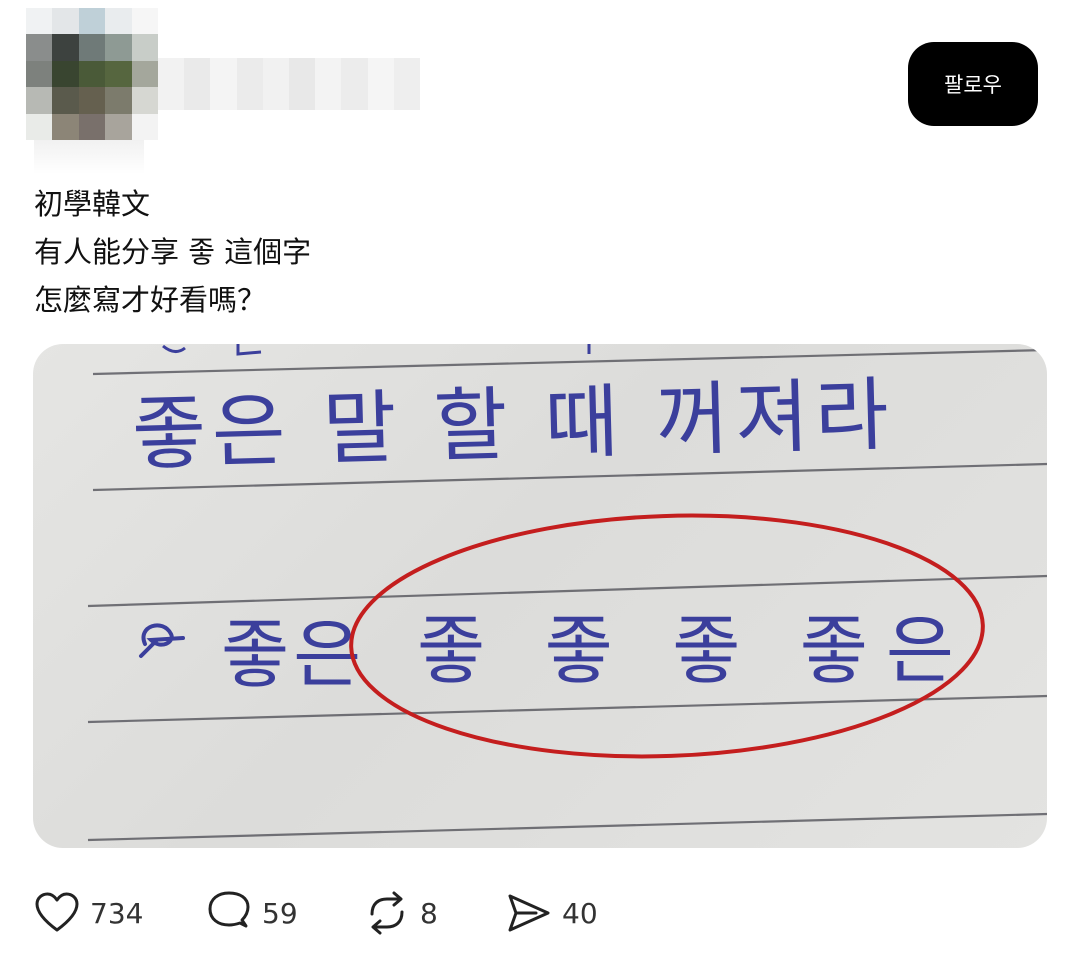 The image size is (1080, 957). What do you see at coordinates (117, 913) in the screenshot?
I see `like-count: 734` at bounding box center [117, 913].